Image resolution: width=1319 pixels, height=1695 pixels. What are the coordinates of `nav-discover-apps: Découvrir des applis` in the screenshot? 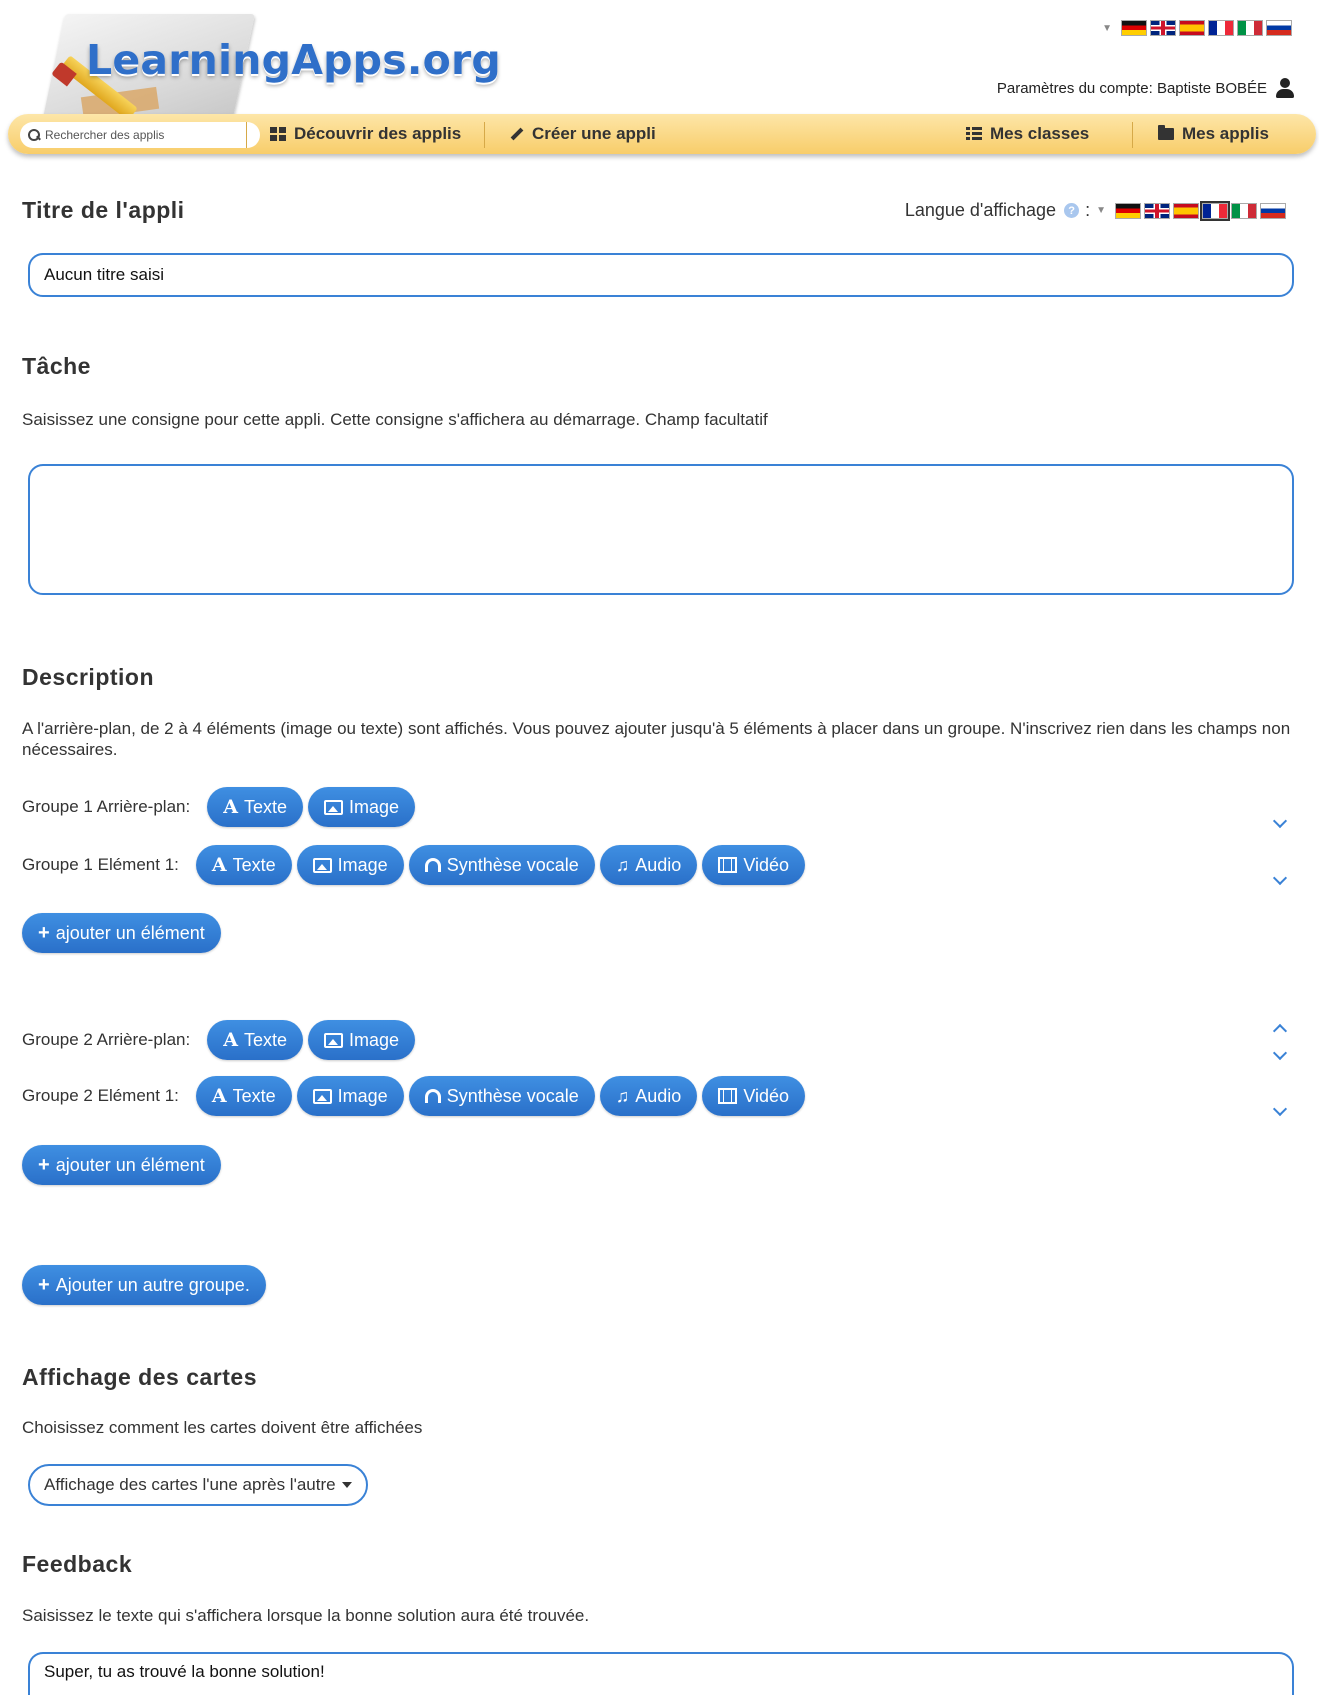 It's located at (365, 134).